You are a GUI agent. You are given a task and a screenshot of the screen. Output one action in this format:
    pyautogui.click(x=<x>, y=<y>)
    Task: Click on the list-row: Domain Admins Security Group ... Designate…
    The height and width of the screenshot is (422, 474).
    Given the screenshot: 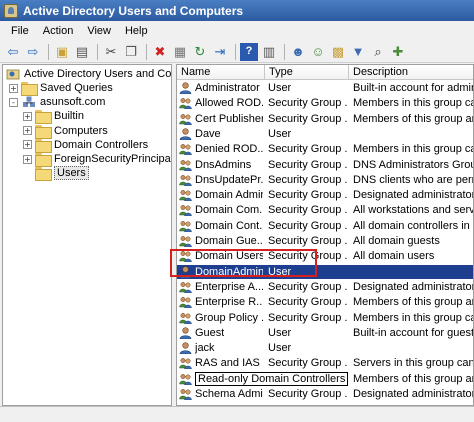 What is the action you would take?
    pyautogui.click(x=325, y=195)
    